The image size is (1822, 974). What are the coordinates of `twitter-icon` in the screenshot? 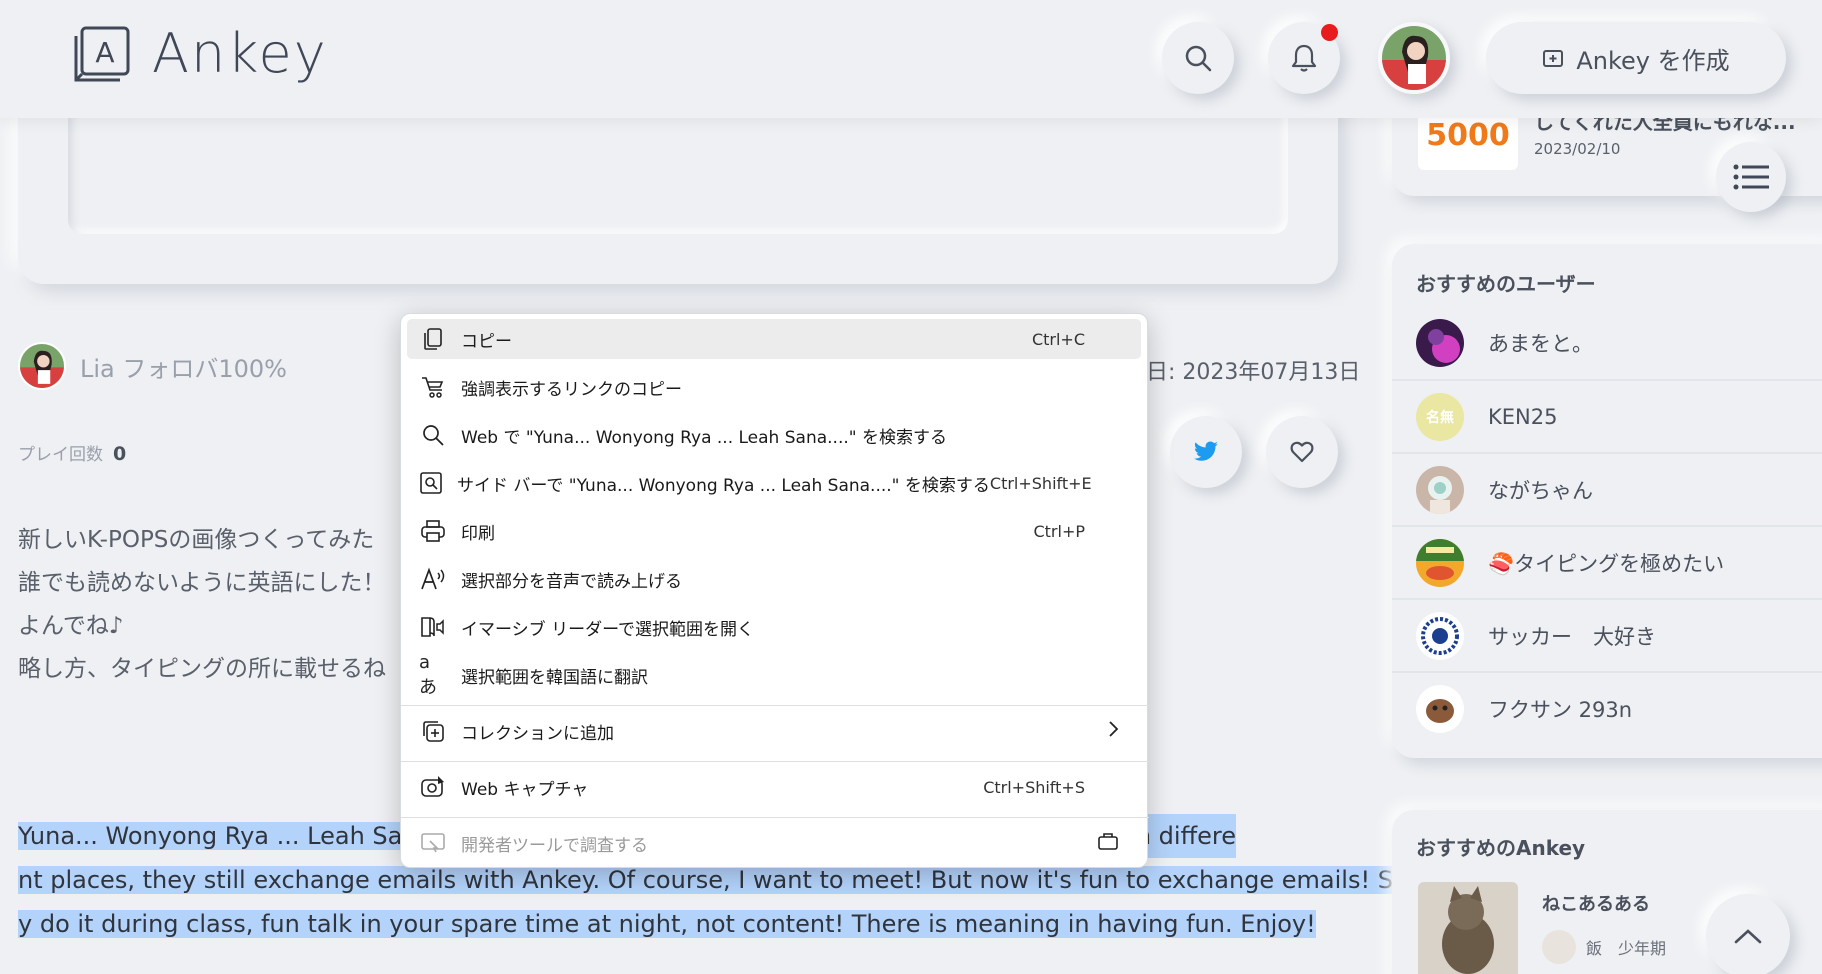 It's located at (1206, 451).